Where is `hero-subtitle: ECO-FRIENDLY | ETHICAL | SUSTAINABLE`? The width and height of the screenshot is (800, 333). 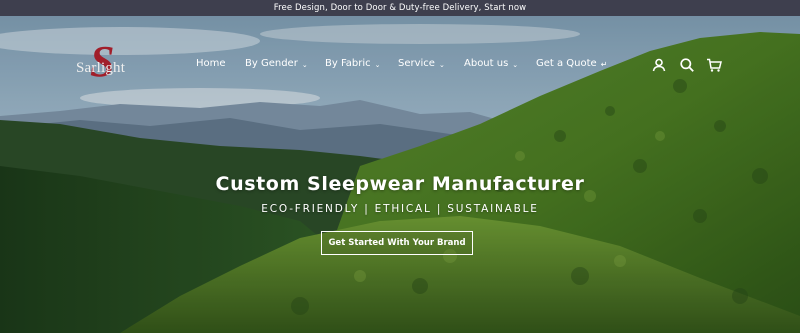
hero-subtitle: ECO-FRIENDLY | ETHICAL | SUSTAINABLE is located at coordinates (400, 209).